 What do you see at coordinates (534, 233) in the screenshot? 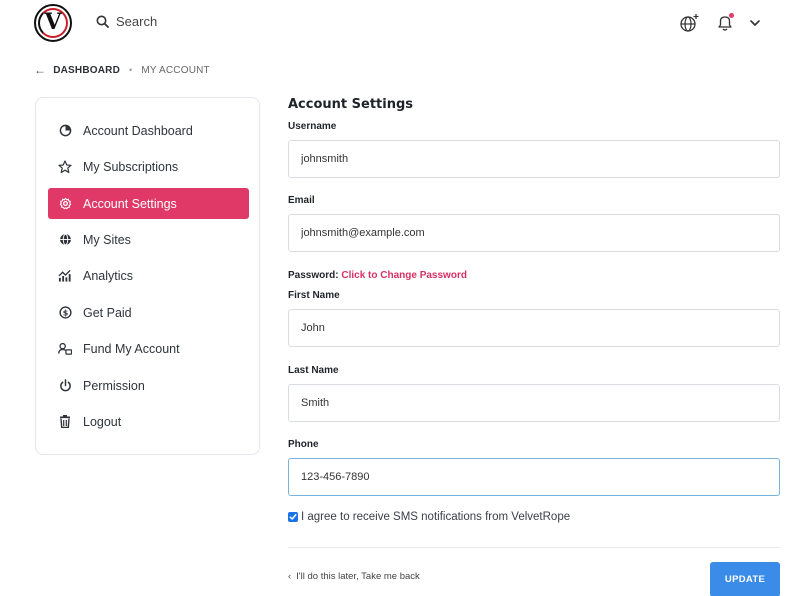
I see `email-field` at bounding box center [534, 233].